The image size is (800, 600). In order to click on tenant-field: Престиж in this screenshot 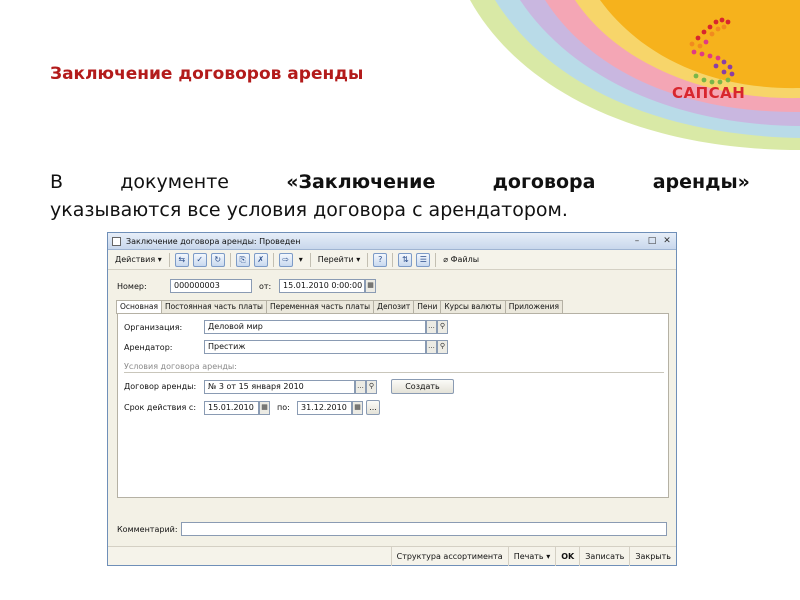, I will do `click(315, 347)`.